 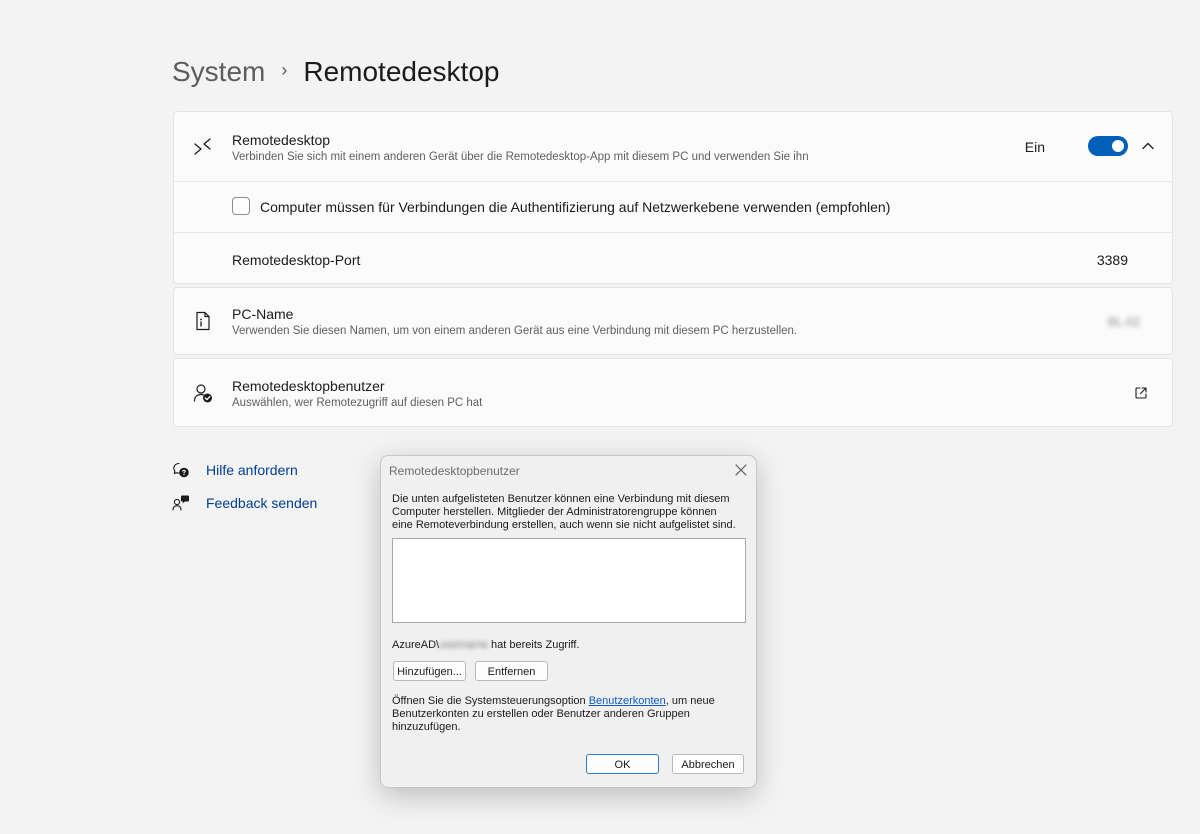 What do you see at coordinates (1108, 146) in the screenshot?
I see `remote-desktop-toggle` at bounding box center [1108, 146].